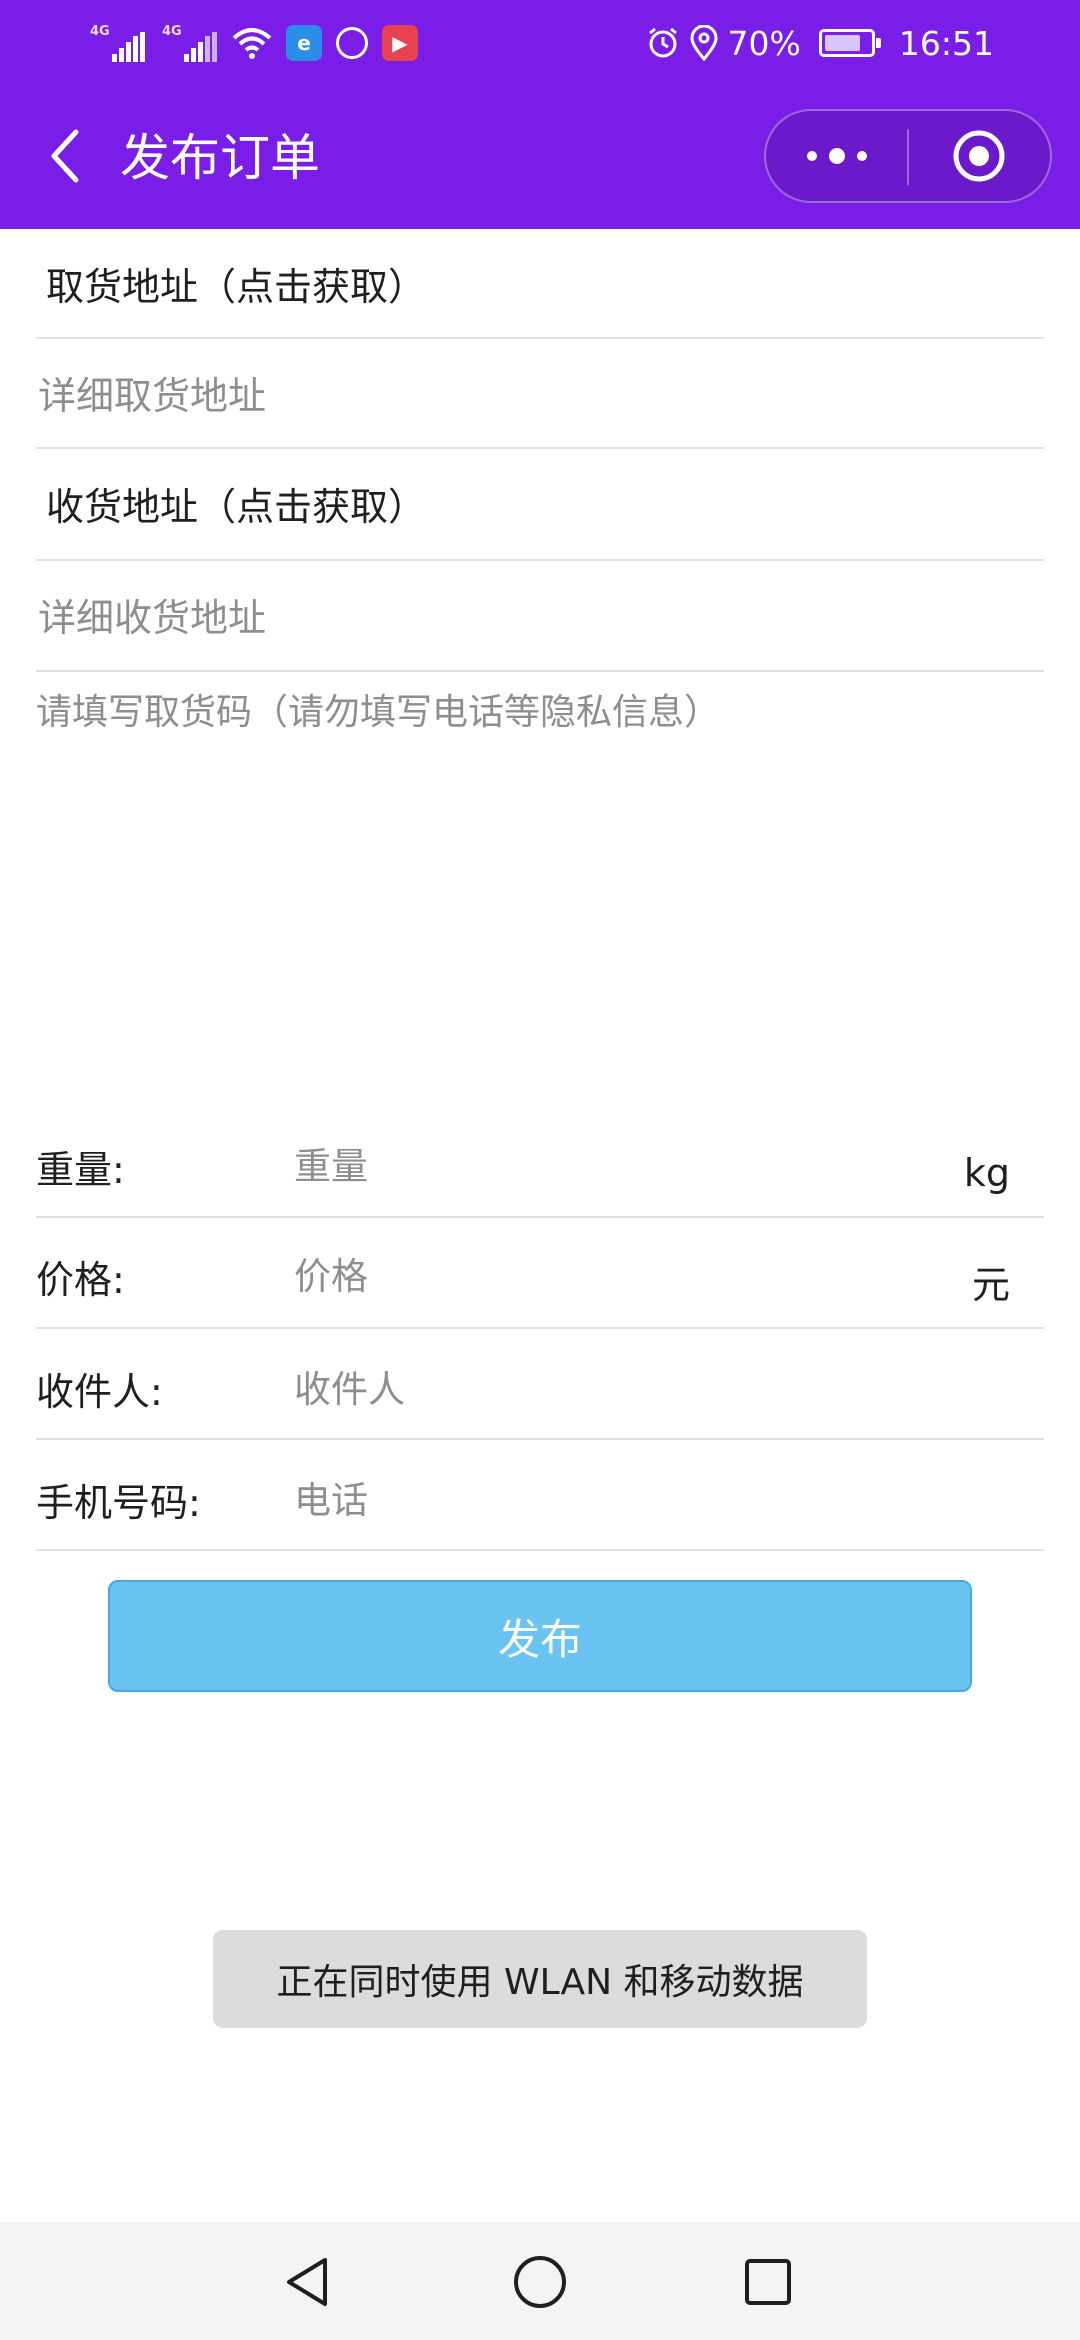 The width and height of the screenshot is (1080, 2340). What do you see at coordinates (990, 1285) in the screenshot?
I see `price-unit: 元` at bounding box center [990, 1285].